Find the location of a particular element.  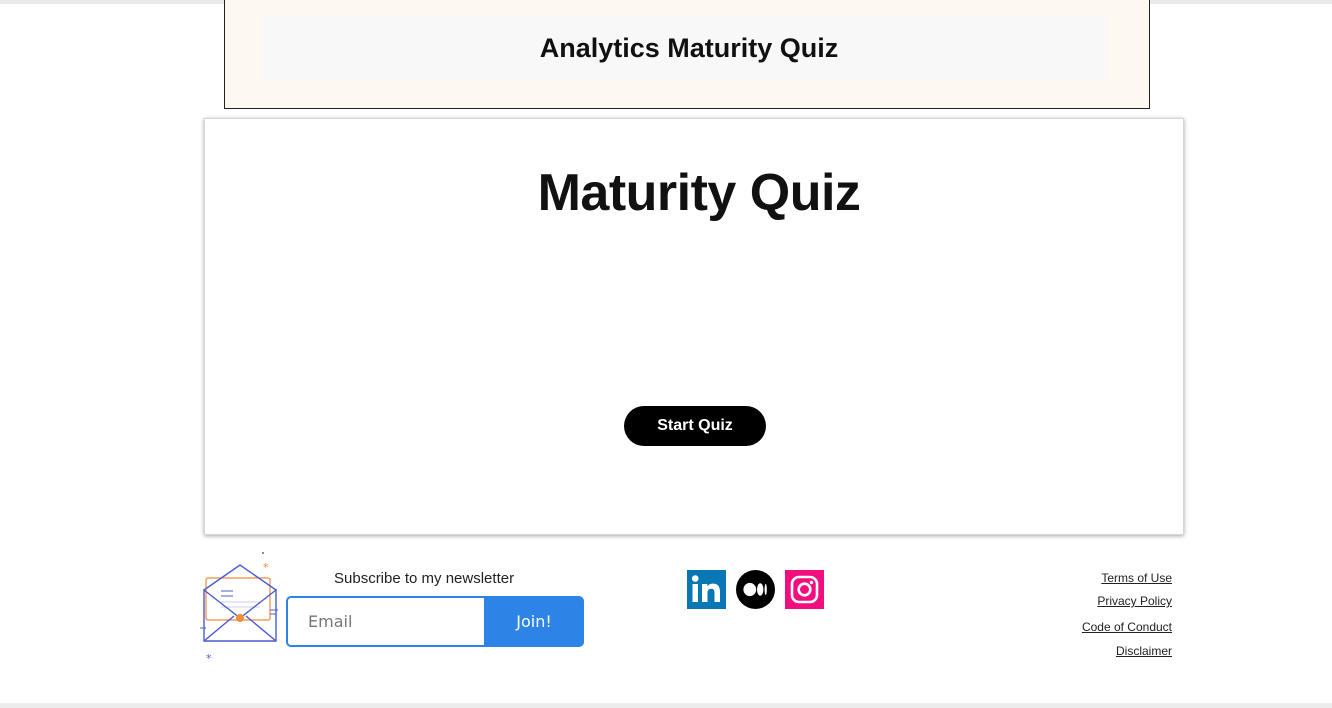

instagram-icon is located at coordinates (804, 589).